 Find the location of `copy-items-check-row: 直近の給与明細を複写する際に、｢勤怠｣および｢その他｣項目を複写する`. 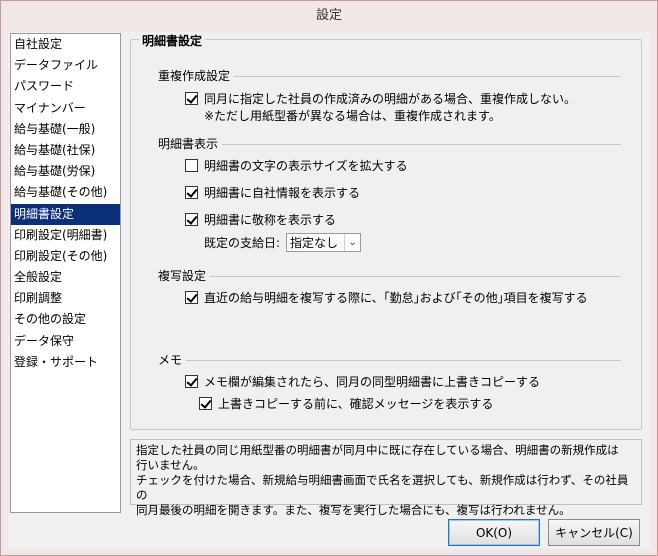

copy-items-check-row: 直近の給与明細を複写する際に、｢勤怠｣および｢その他｣項目を複写する is located at coordinates (386, 297).